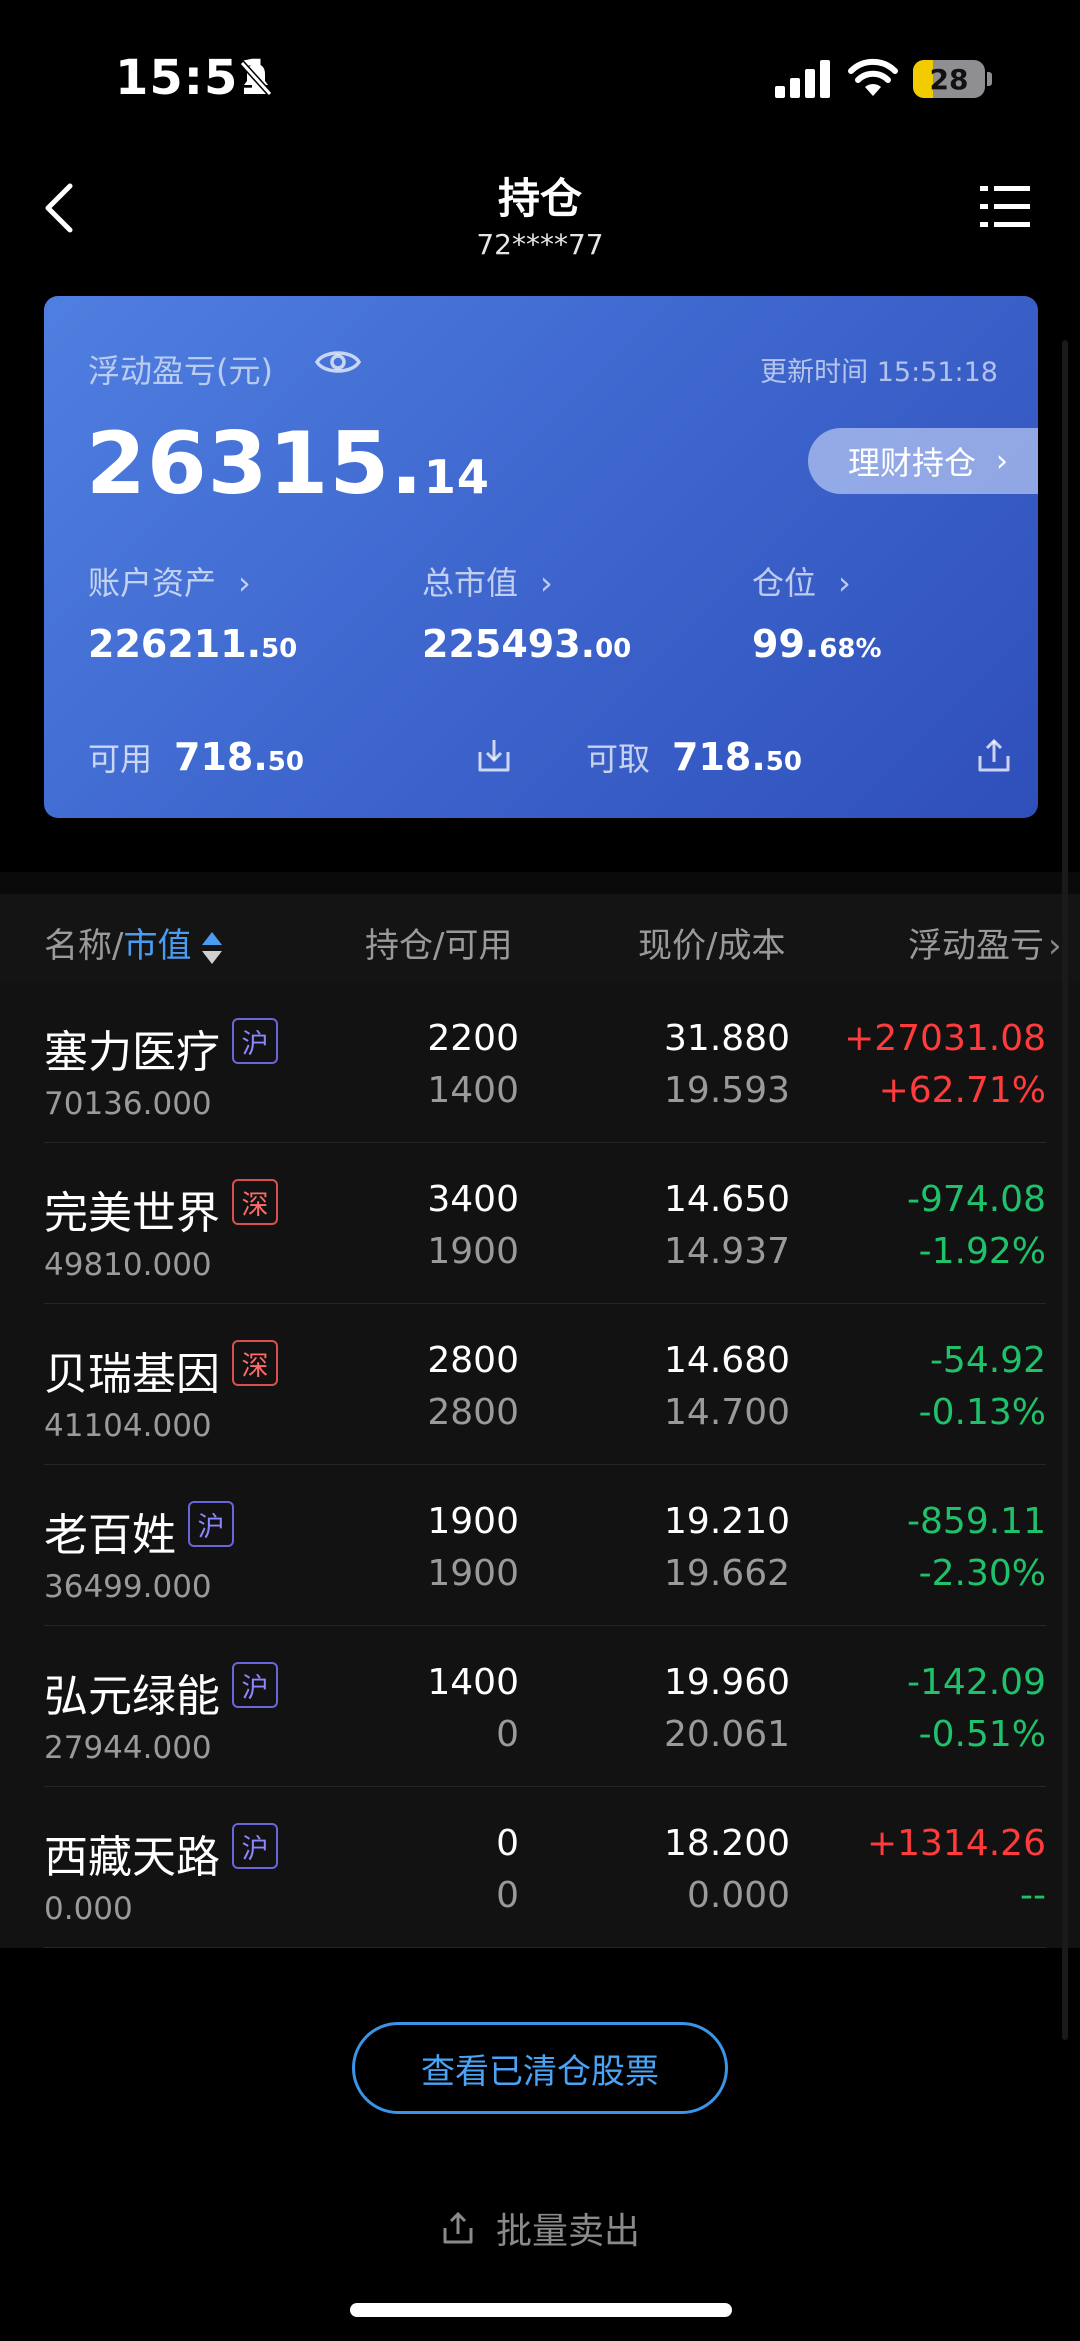  I want to click on holding-qty: 1900, so click(473, 1521).